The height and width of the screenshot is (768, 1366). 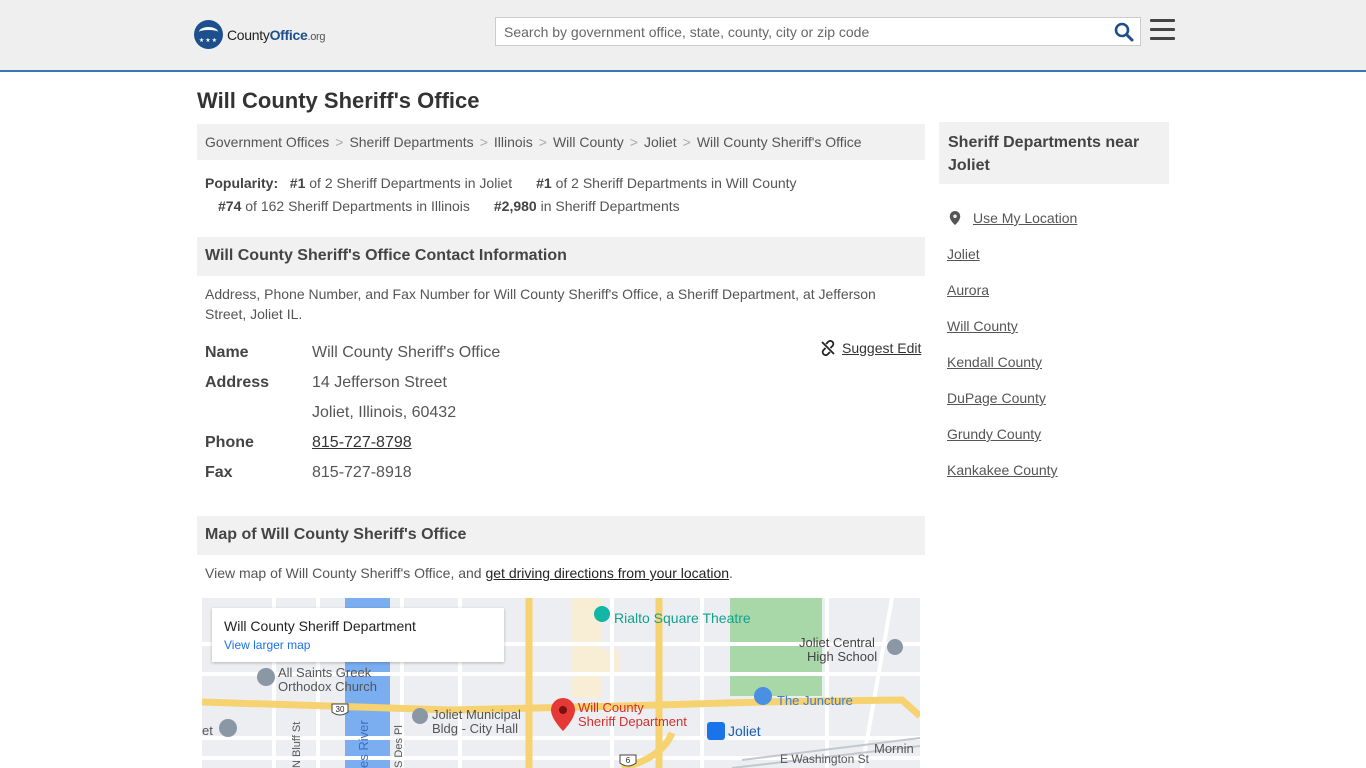 What do you see at coordinates (208, 34) in the screenshot?
I see `eagle-logo-icon: ★★★` at bounding box center [208, 34].